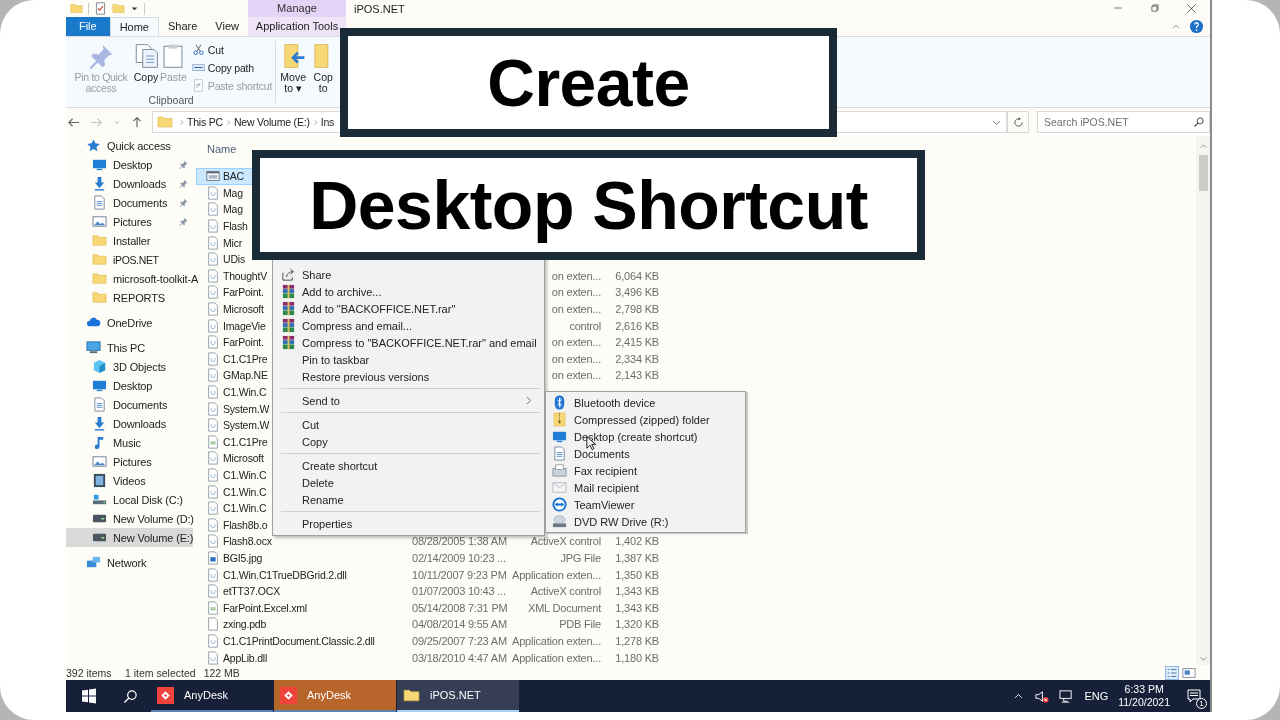  Describe the element at coordinates (299, 640) in the screenshot. I see `file-name: C1.C1PrintDocument.Classic.2.dll` at that location.